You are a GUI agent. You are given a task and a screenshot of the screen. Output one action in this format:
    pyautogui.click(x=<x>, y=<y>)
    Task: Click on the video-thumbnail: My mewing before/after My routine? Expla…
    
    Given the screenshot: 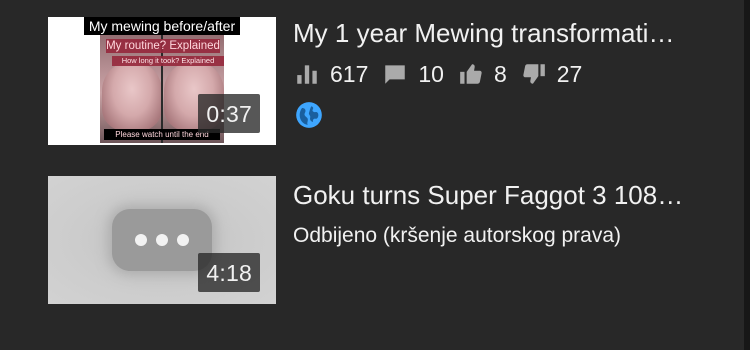 What is the action you would take?
    pyautogui.click(x=162, y=81)
    